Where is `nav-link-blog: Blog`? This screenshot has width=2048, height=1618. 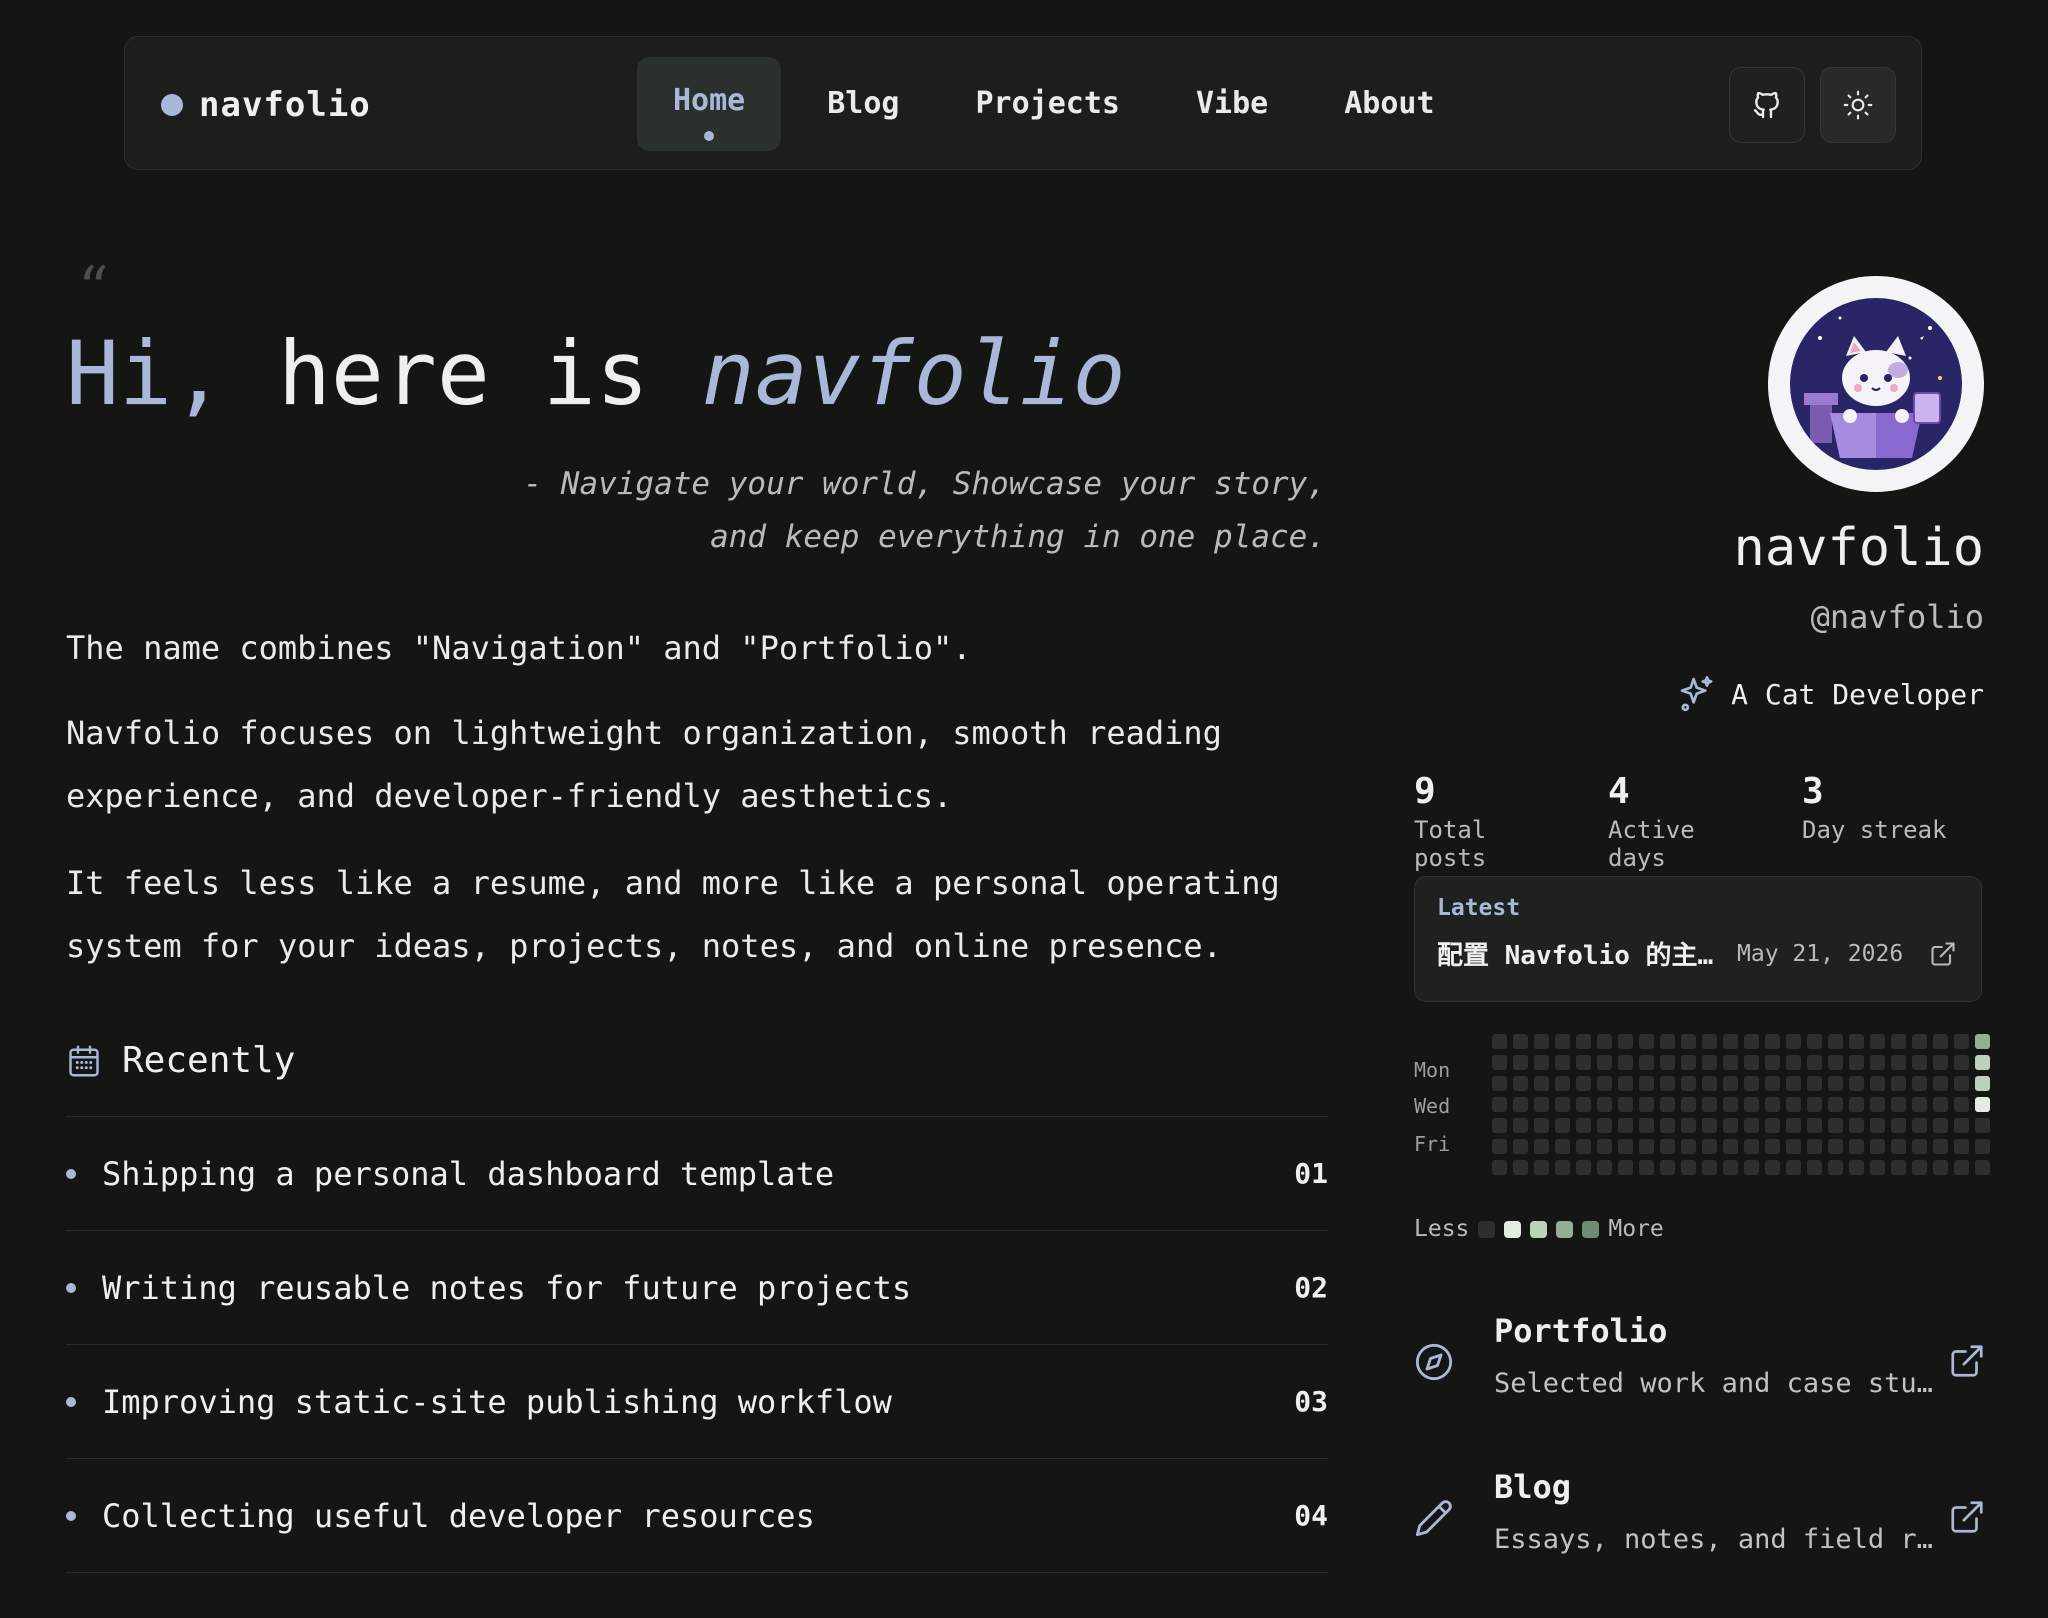 nav-link-blog: Blog is located at coordinates (863, 104).